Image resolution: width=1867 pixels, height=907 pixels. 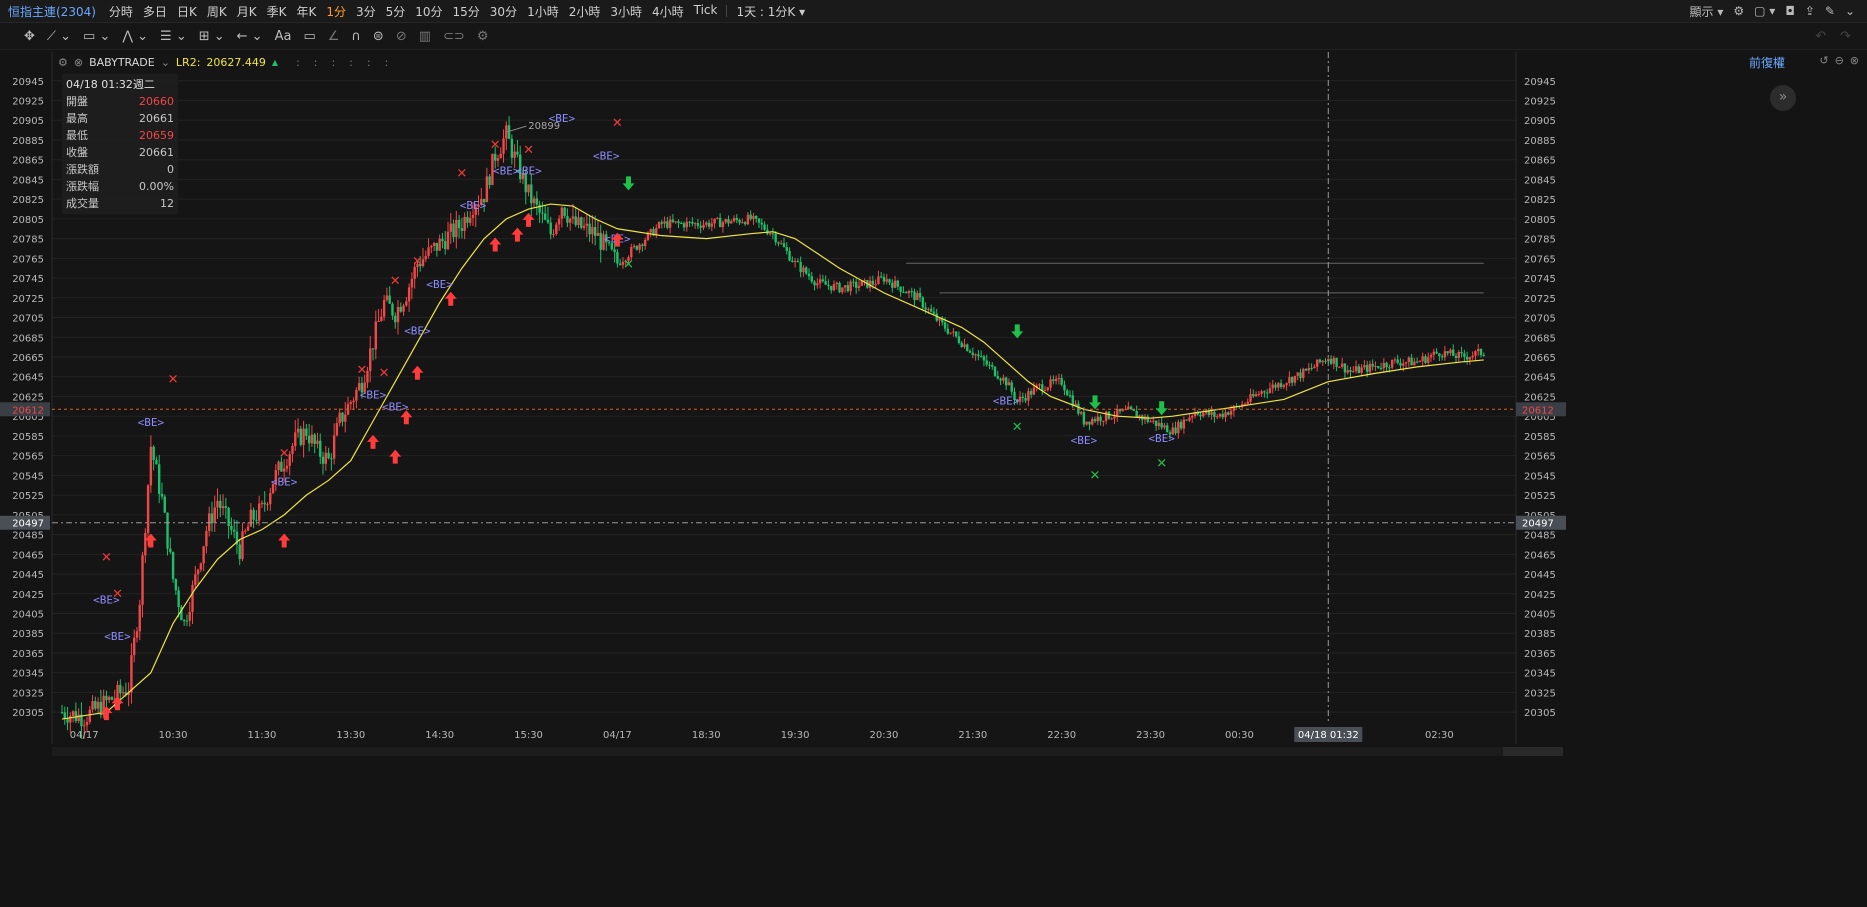 I want to click on arrow-icon: ← ⌄, so click(x=250, y=36).